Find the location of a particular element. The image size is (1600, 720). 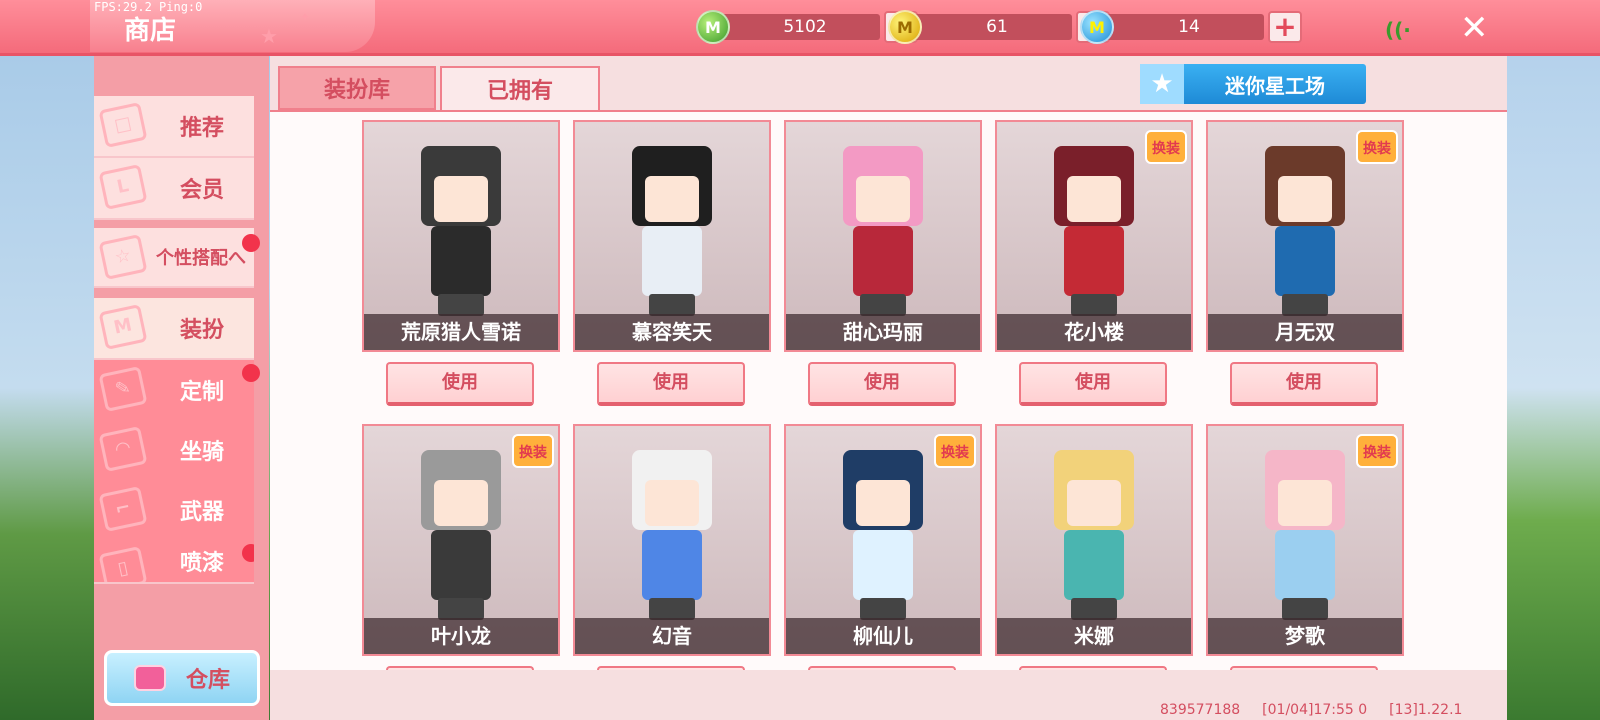

currency-value: 5102 is located at coordinates (800, 27).